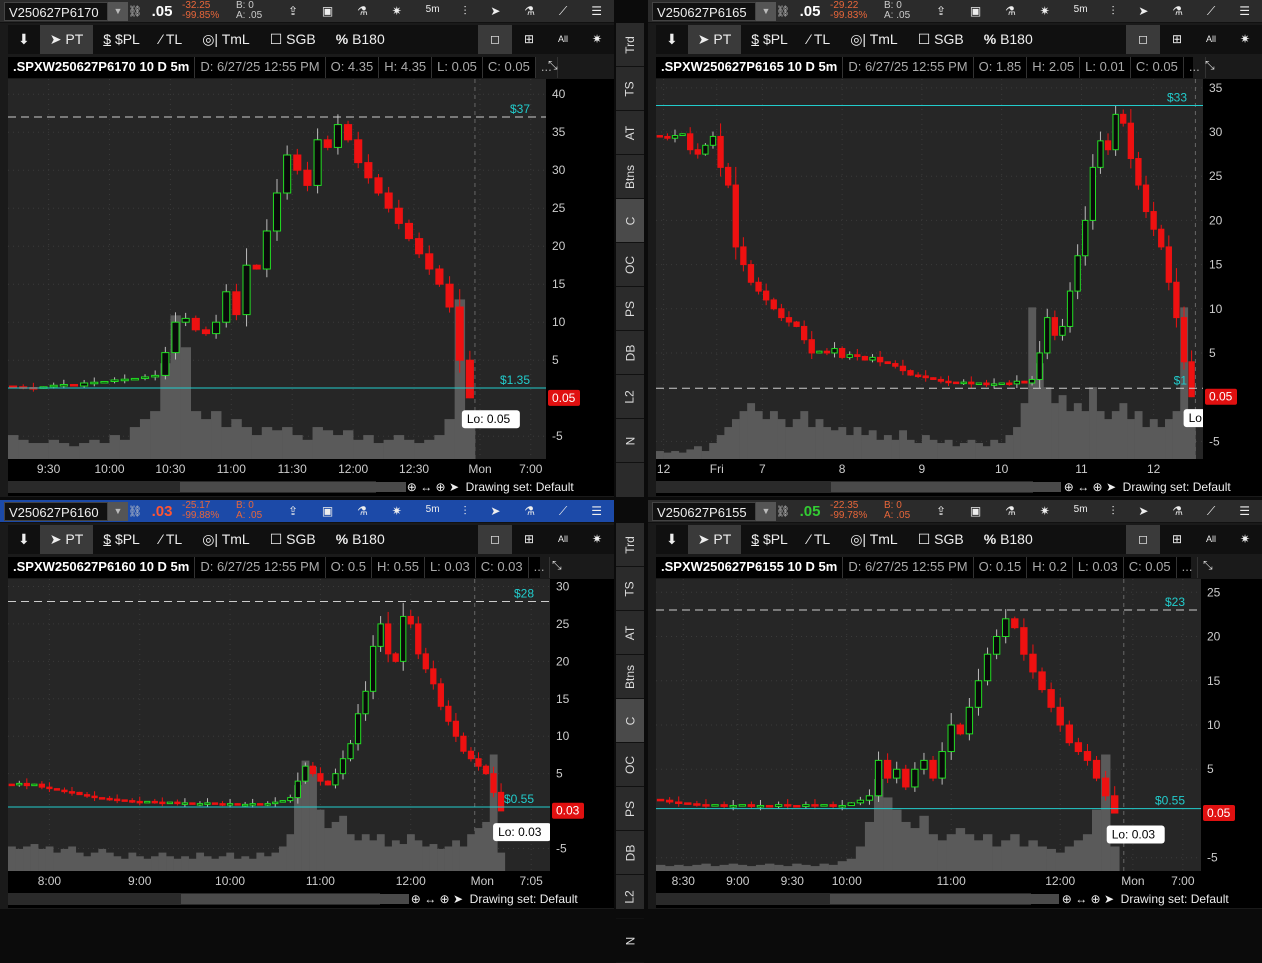 The height and width of the screenshot is (963, 1262). I want to click on symbol-input: V250627P6170, so click(56, 11).